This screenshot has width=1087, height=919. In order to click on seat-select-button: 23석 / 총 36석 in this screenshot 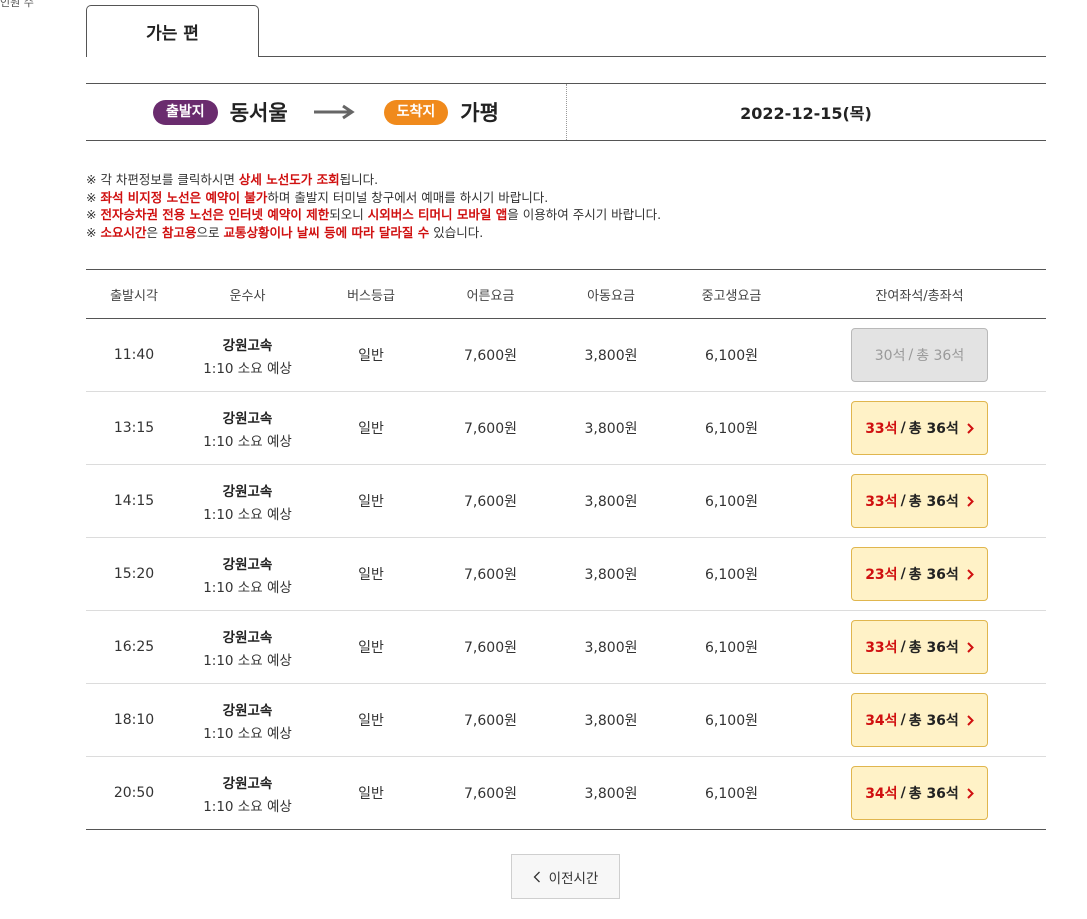, I will do `click(919, 574)`.